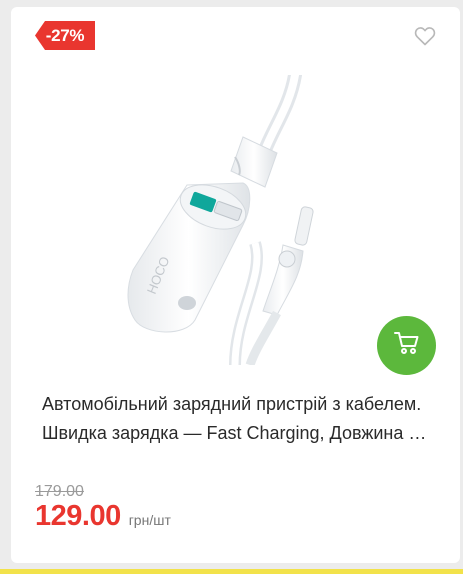  What do you see at coordinates (65, 35) in the screenshot?
I see `discount-badge: -27%` at bounding box center [65, 35].